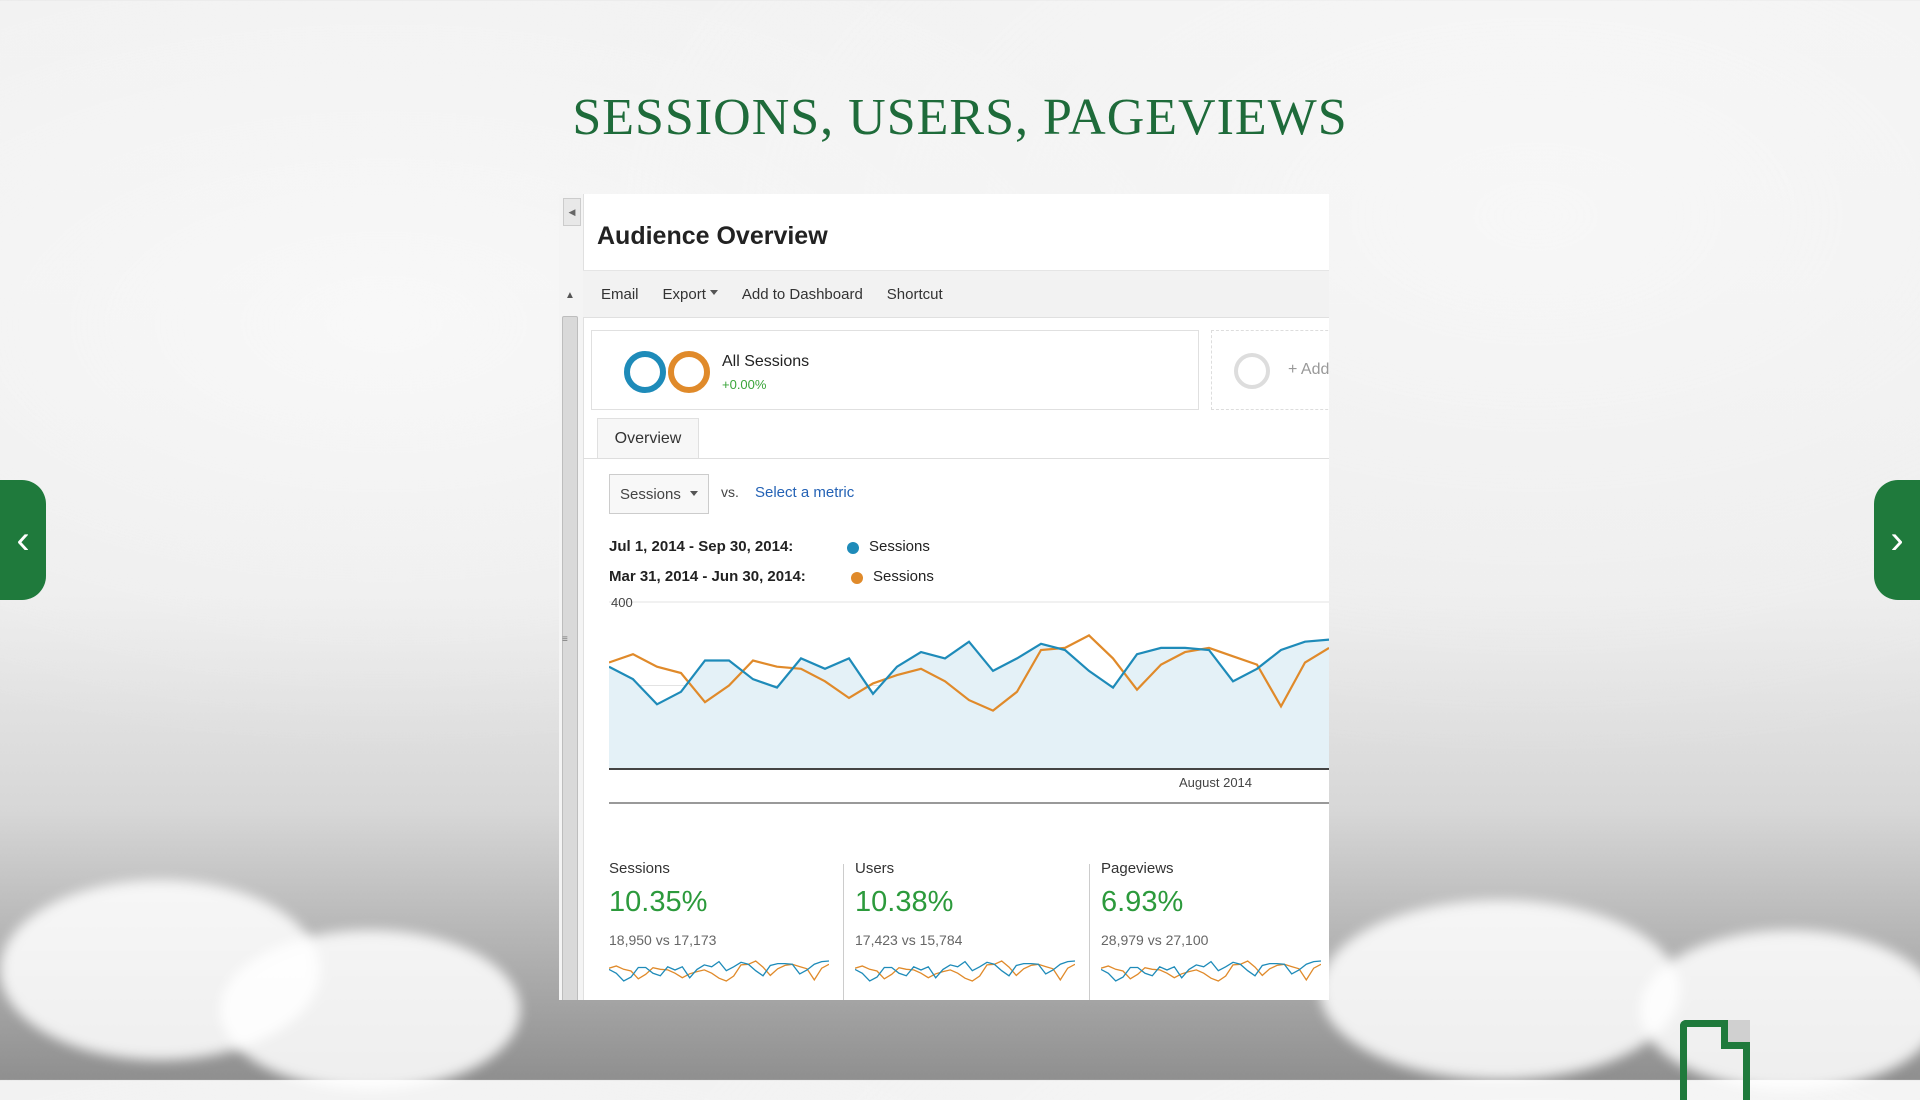 This screenshot has width=1920, height=1100. I want to click on chevron-left-icon: ‹, so click(23, 539).